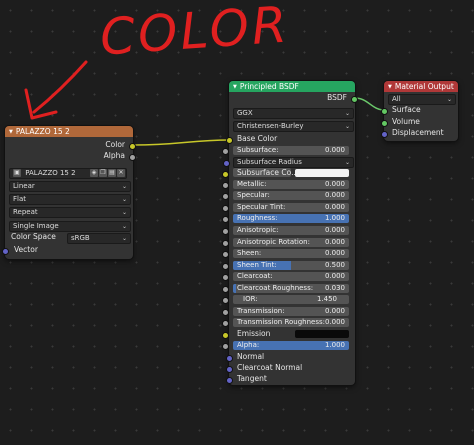 Image resolution: width=474 pixels, height=445 pixels. I want to click on image-texture-header: ▼ PALAZZO 15 2, so click(69, 131).